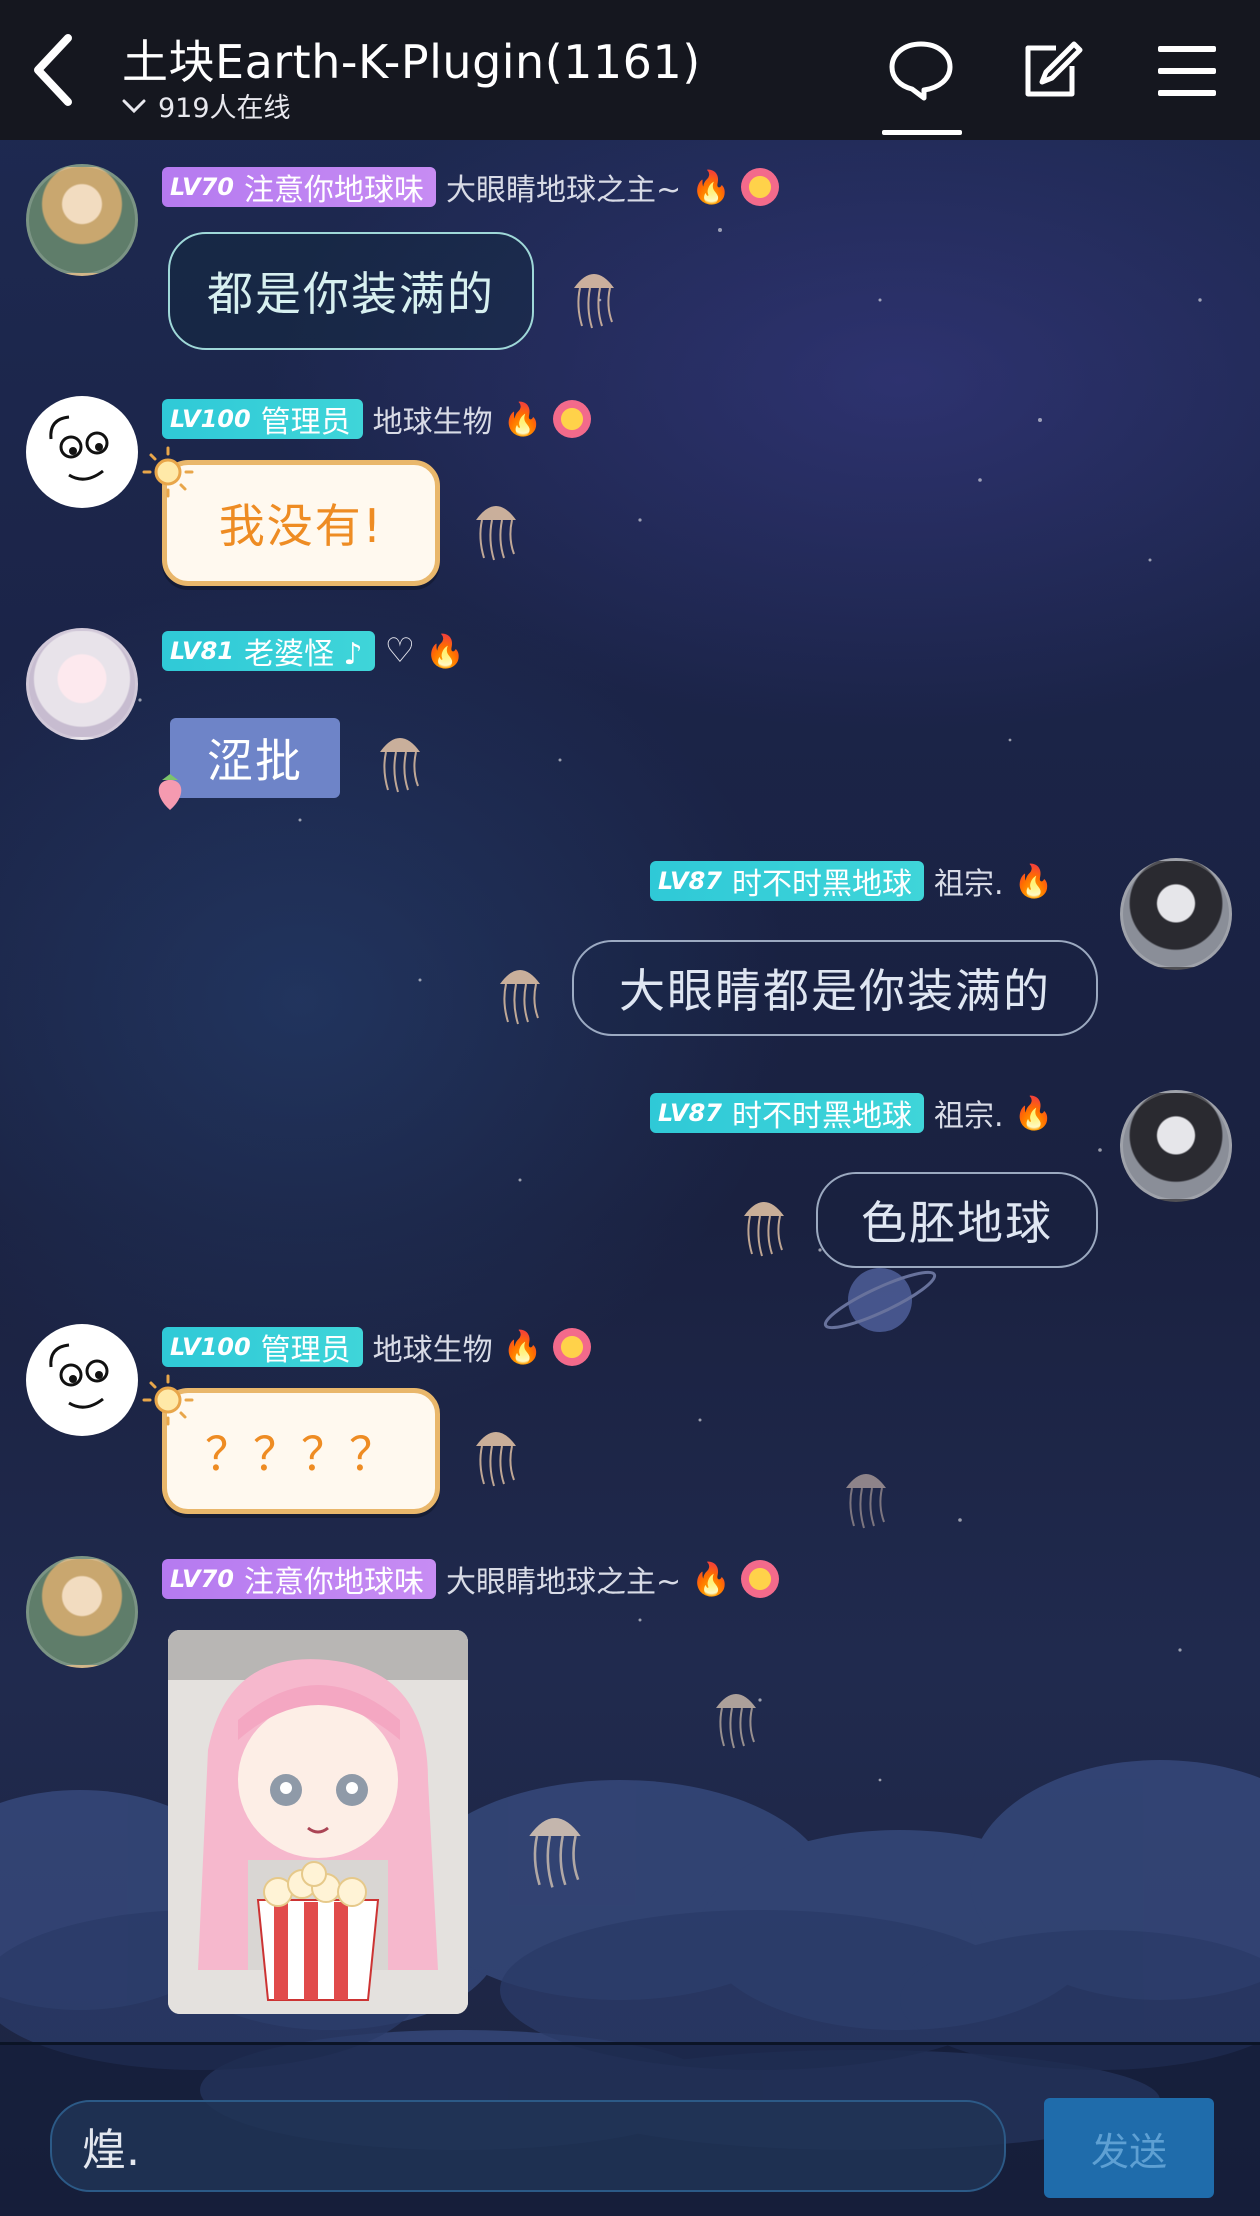  I want to click on sticker-image, so click(318, 1822).